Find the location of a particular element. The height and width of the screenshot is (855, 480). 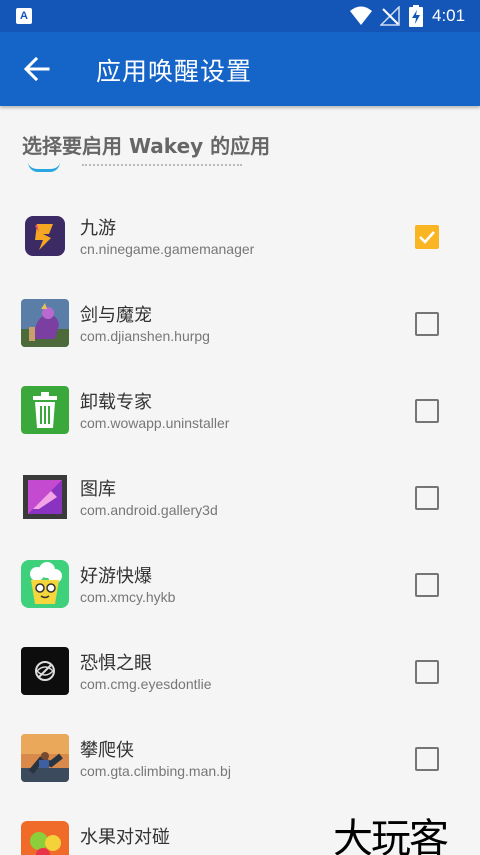

partial-app-label is located at coordinates (162, 167).